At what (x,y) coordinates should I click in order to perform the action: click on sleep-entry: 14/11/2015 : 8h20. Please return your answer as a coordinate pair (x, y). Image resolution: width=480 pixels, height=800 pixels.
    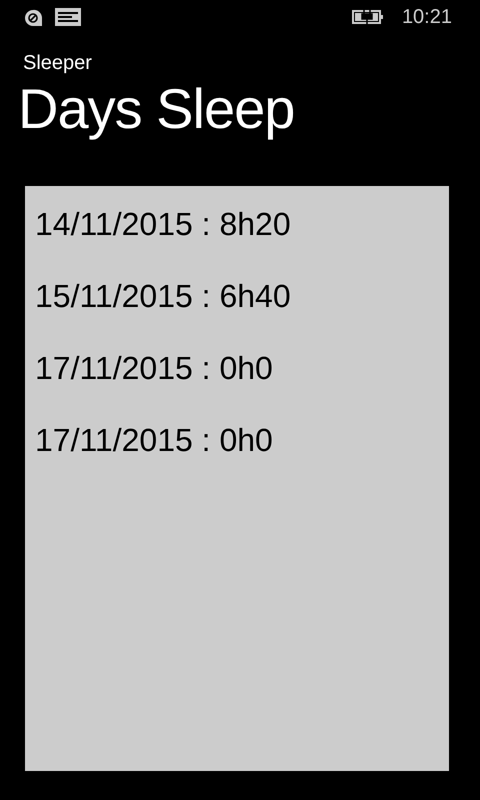
    Looking at the image, I should click on (163, 224).